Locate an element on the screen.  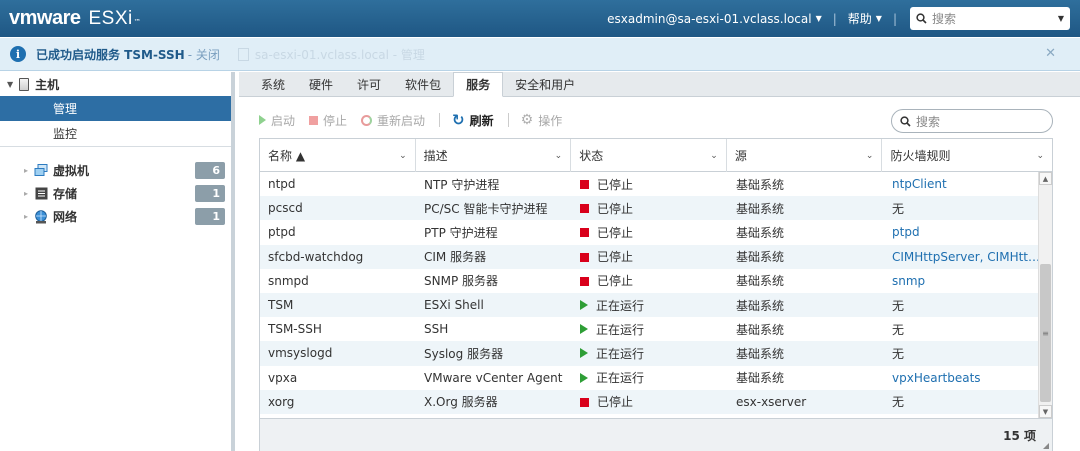
cell-status: 正在运行 is located at coordinates (650, 305).